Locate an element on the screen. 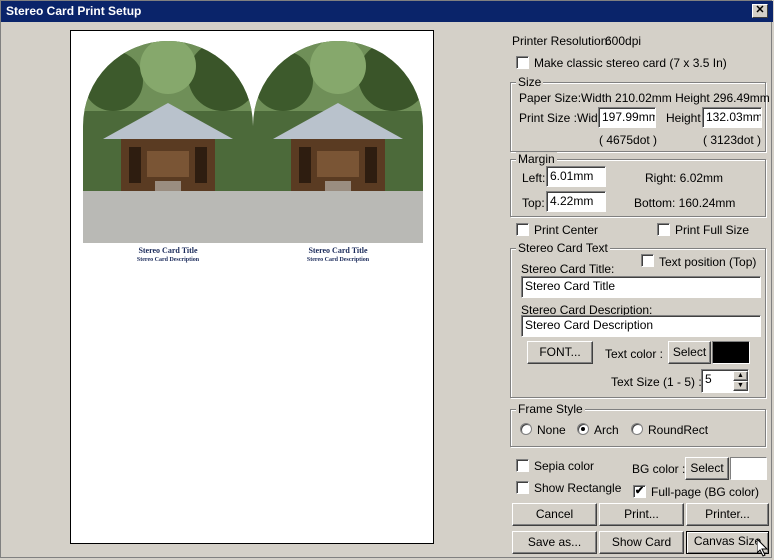 This screenshot has height=560, width=774. text-position-label: Text position (Top) is located at coordinates (708, 262).